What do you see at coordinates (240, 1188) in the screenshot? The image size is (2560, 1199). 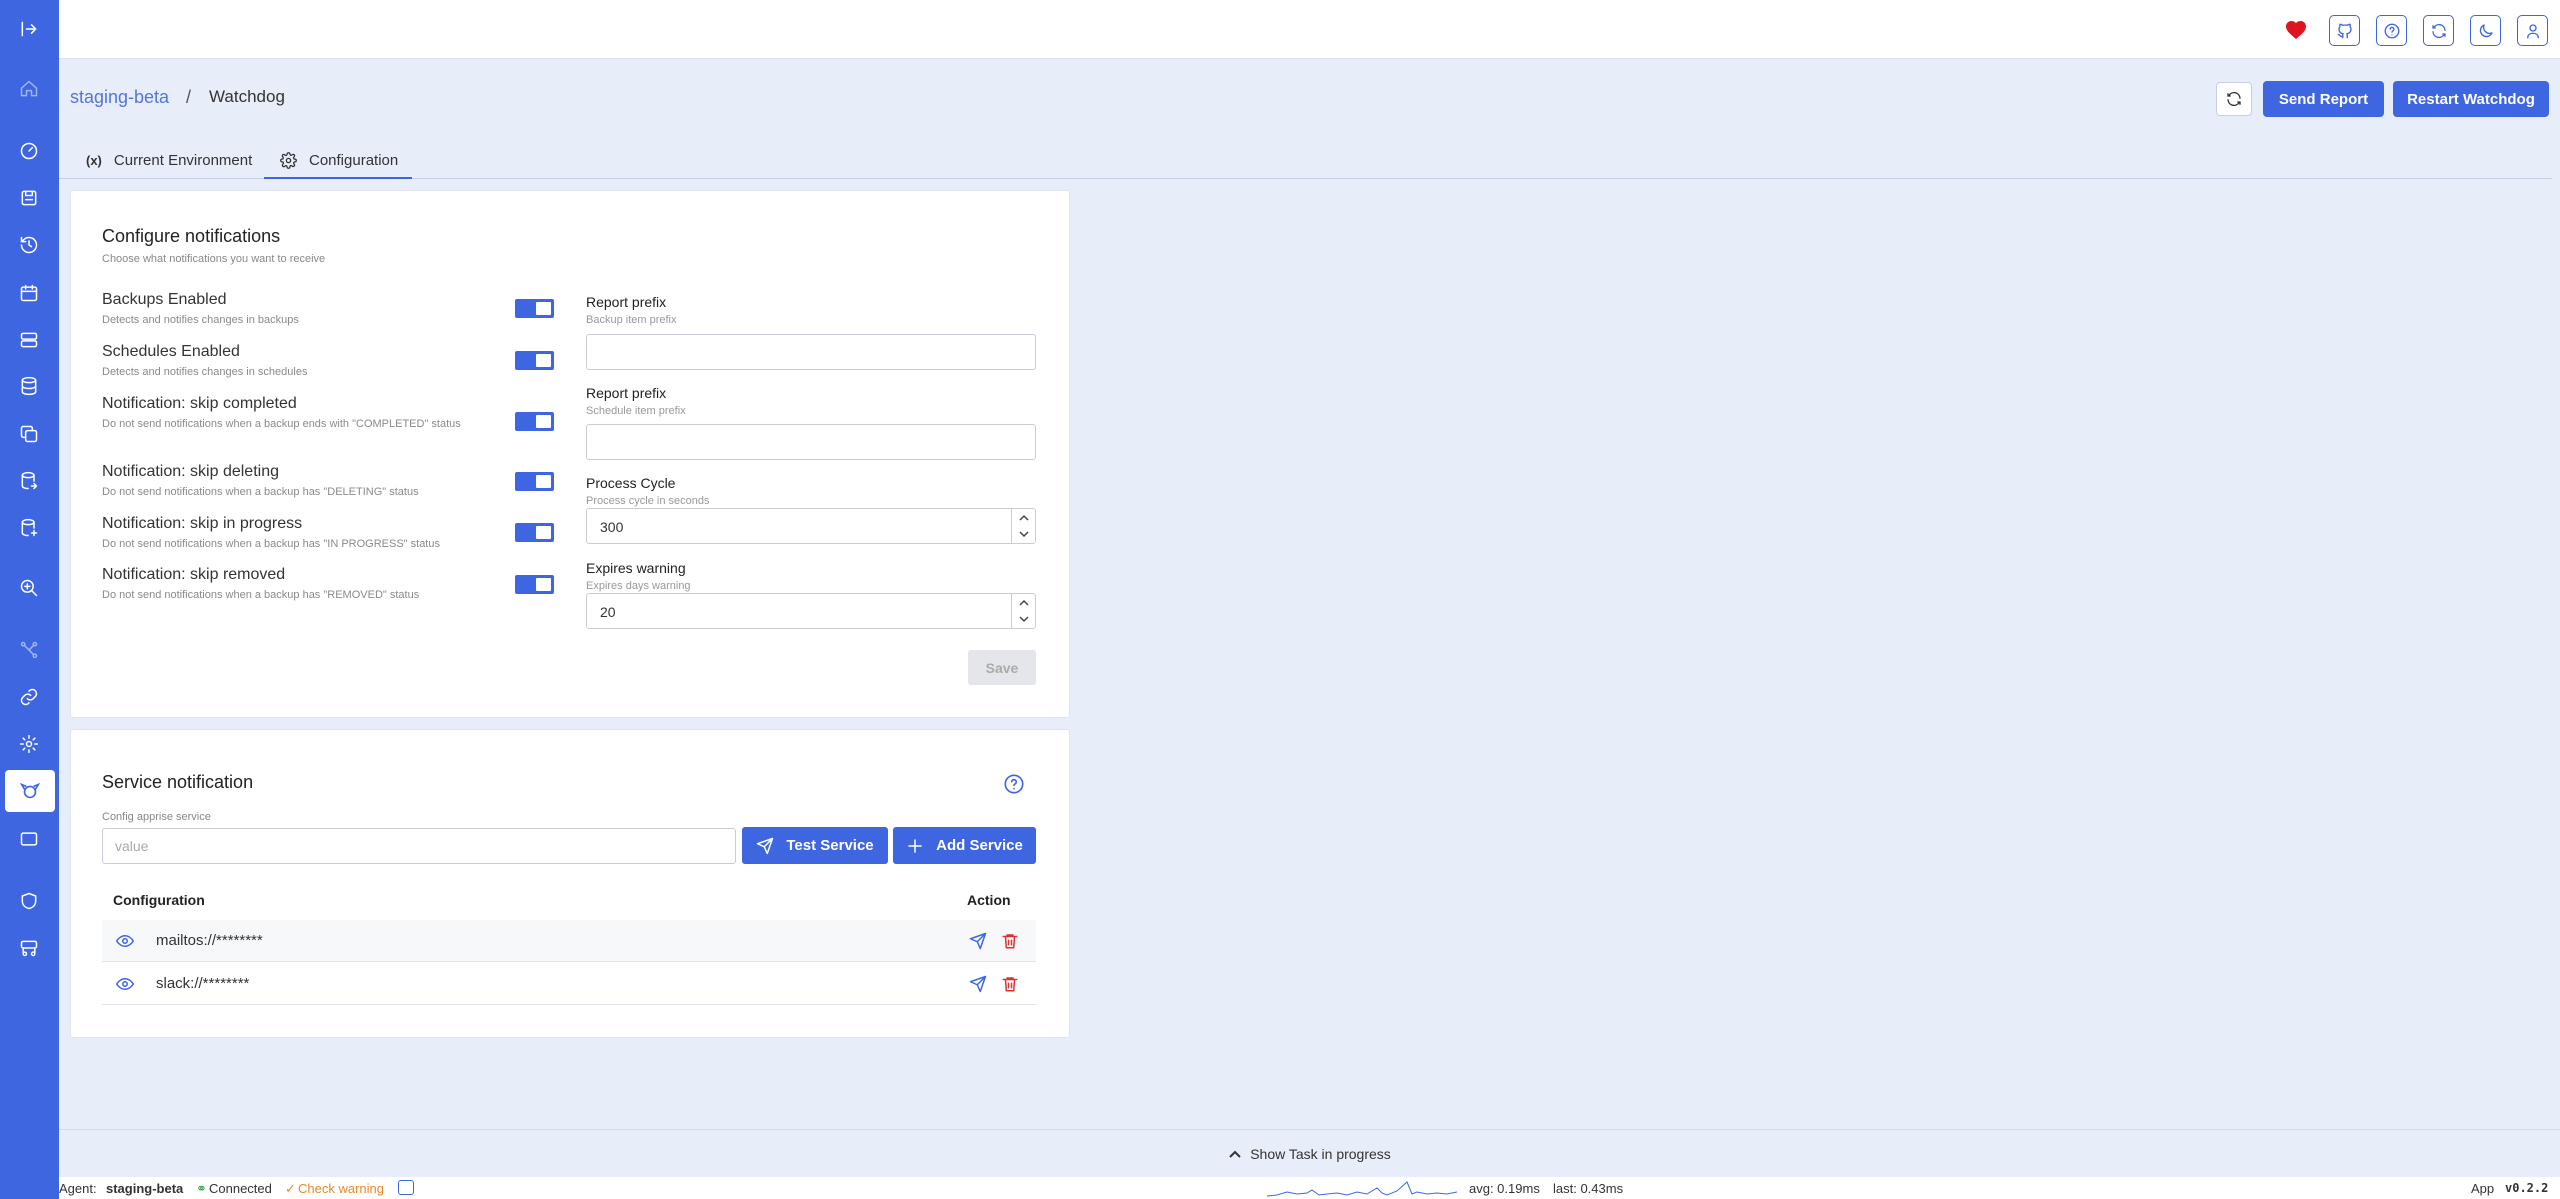 I see `connection-status: Connected` at bounding box center [240, 1188].